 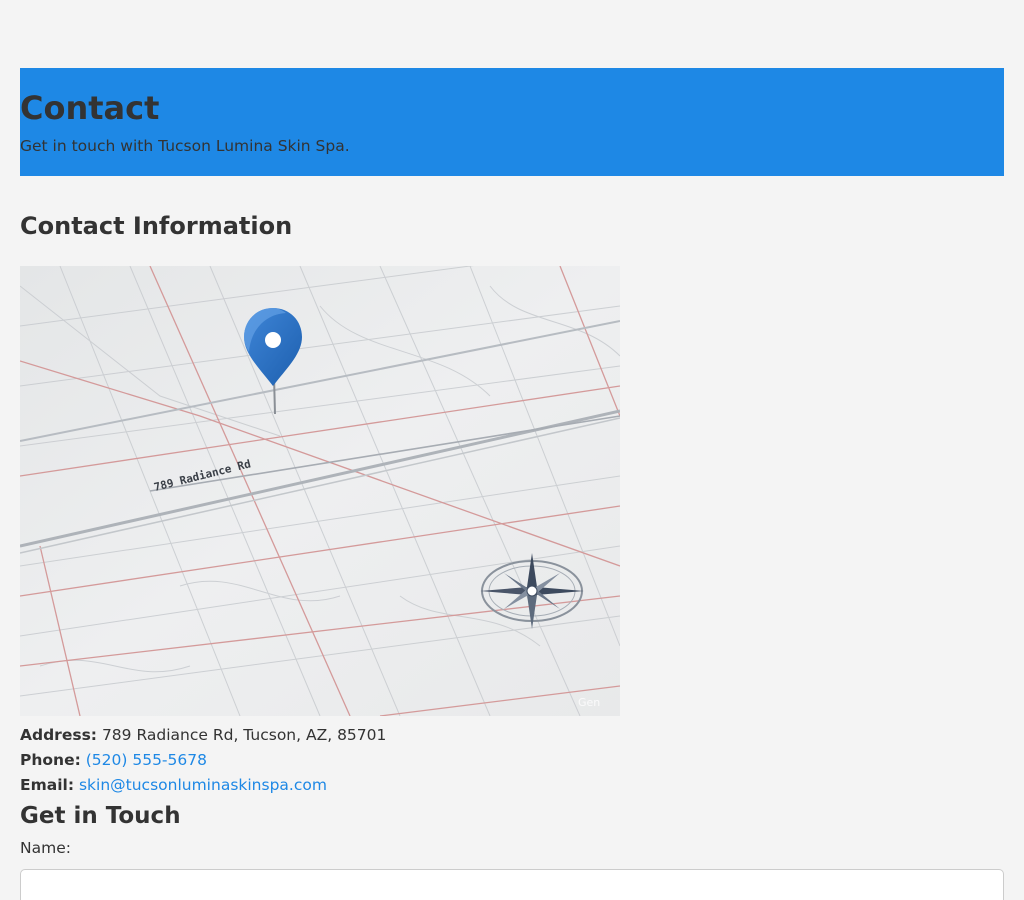 What do you see at coordinates (90, 108) in the screenshot?
I see `page-title: Contact` at bounding box center [90, 108].